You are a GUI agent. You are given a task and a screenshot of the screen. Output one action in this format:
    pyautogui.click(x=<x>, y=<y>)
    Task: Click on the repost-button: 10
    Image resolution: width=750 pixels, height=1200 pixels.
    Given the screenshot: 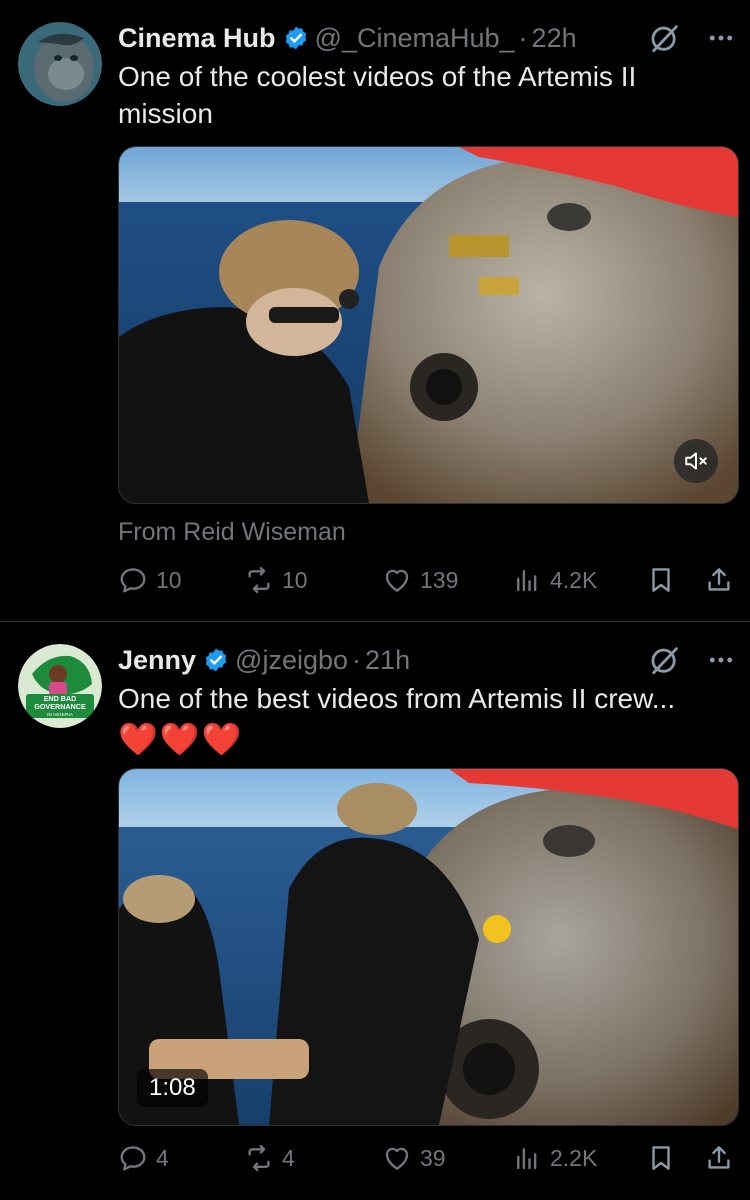 What is the action you would take?
    pyautogui.click(x=313, y=580)
    